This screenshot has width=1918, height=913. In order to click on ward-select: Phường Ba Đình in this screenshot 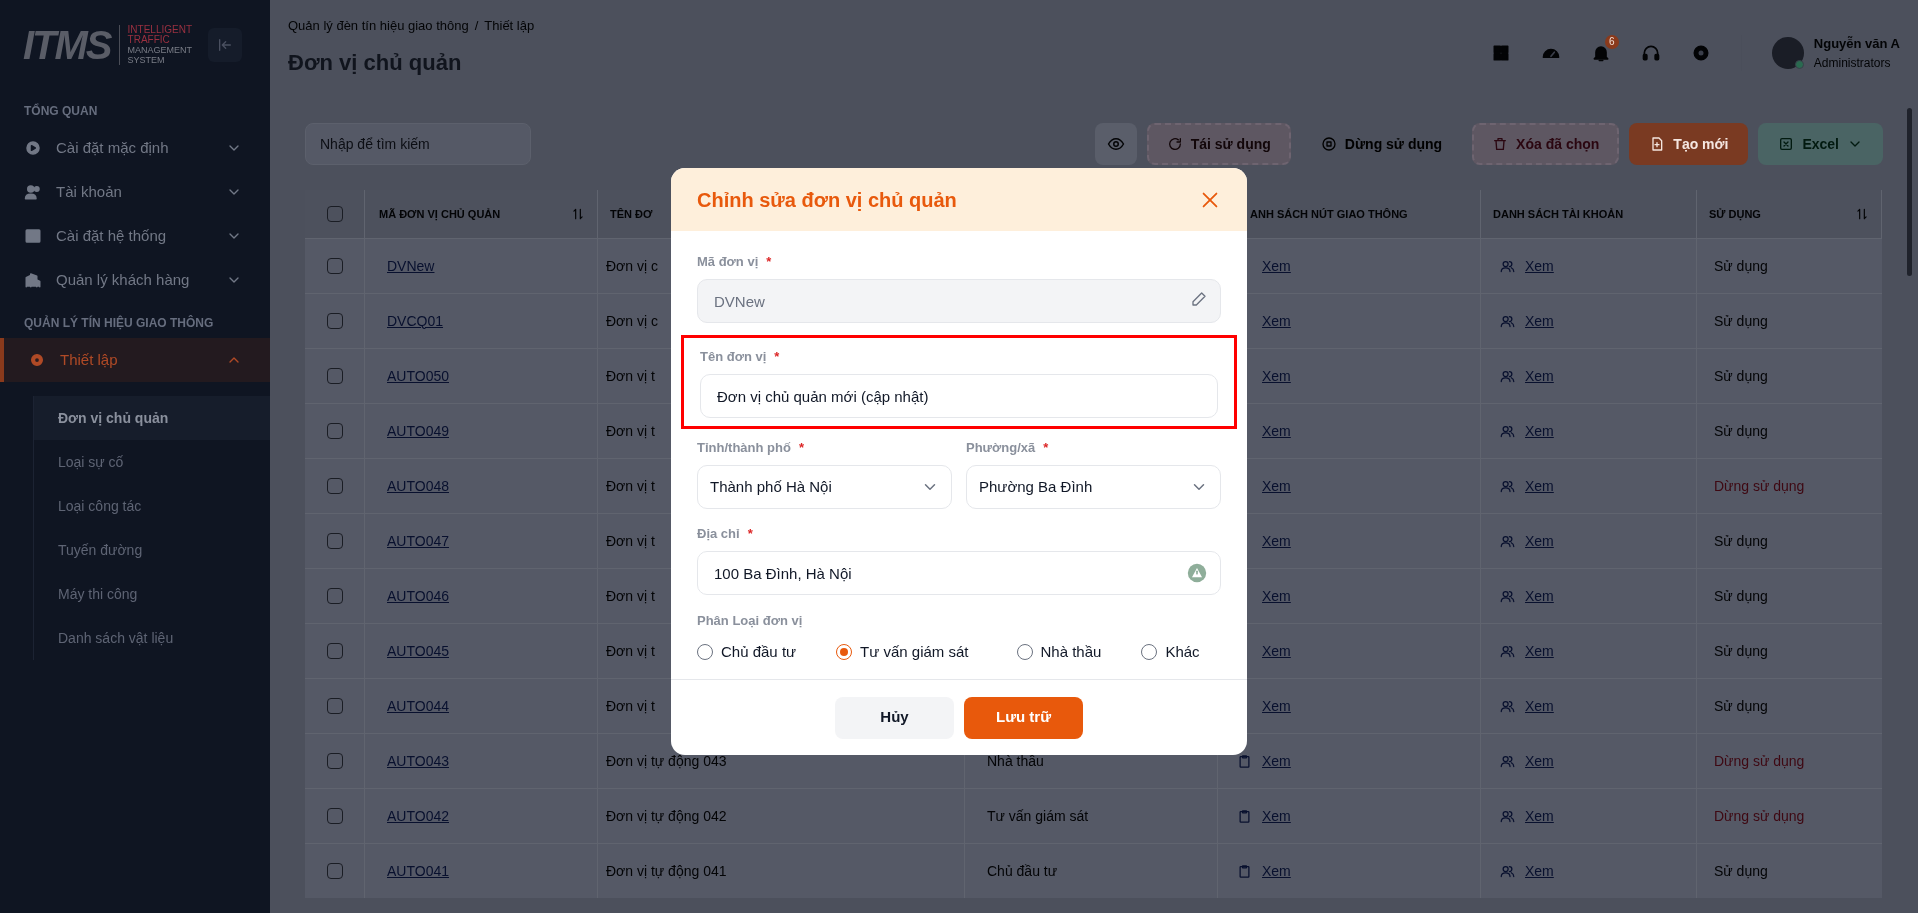, I will do `click(1093, 487)`.